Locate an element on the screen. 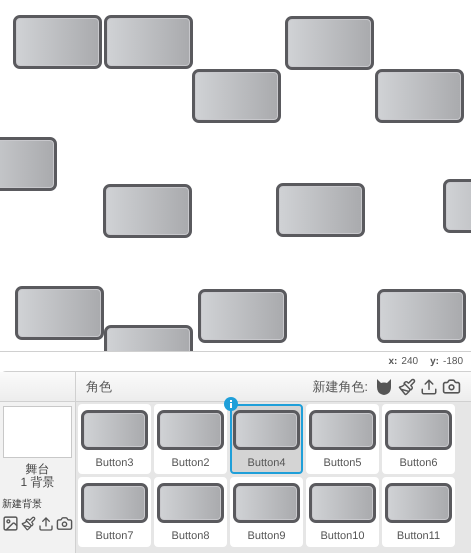 This screenshot has height=553, width=471. sprite-tile: Button2 is located at coordinates (190, 439).